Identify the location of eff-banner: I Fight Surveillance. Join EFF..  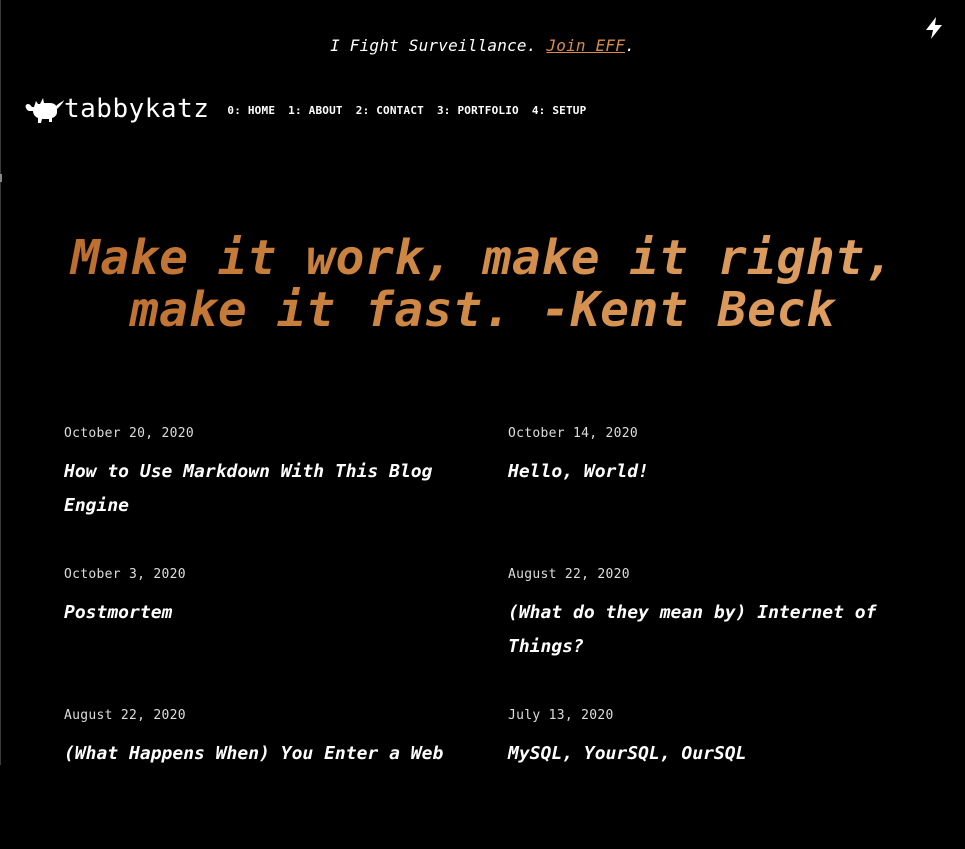
(482, 45).